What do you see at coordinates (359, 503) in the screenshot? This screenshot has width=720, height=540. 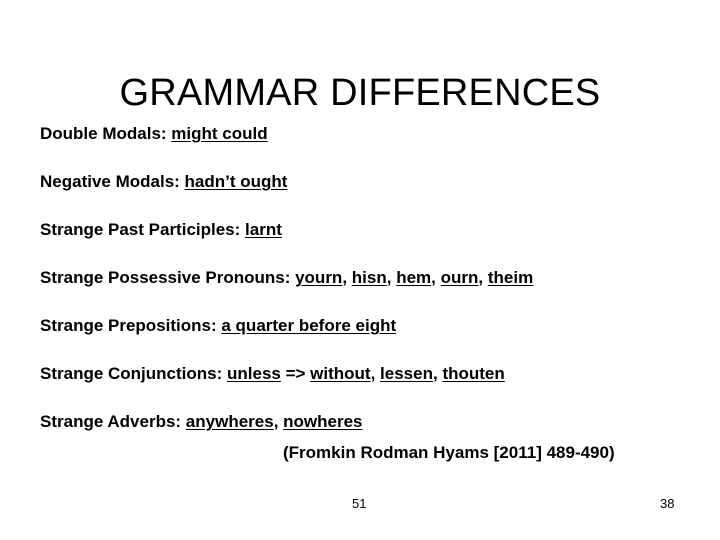 I see `footer-slide-number-center: 51` at bounding box center [359, 503].